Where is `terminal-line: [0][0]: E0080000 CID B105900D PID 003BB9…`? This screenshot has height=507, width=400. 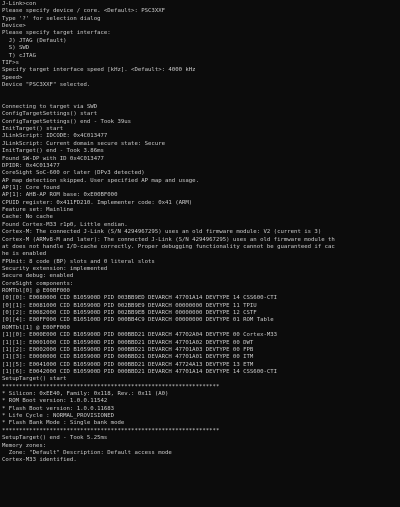 terminal-line: [0][0]: E0080000 CID B105900D PID 003BB9… is located at coordinates (140, 298).